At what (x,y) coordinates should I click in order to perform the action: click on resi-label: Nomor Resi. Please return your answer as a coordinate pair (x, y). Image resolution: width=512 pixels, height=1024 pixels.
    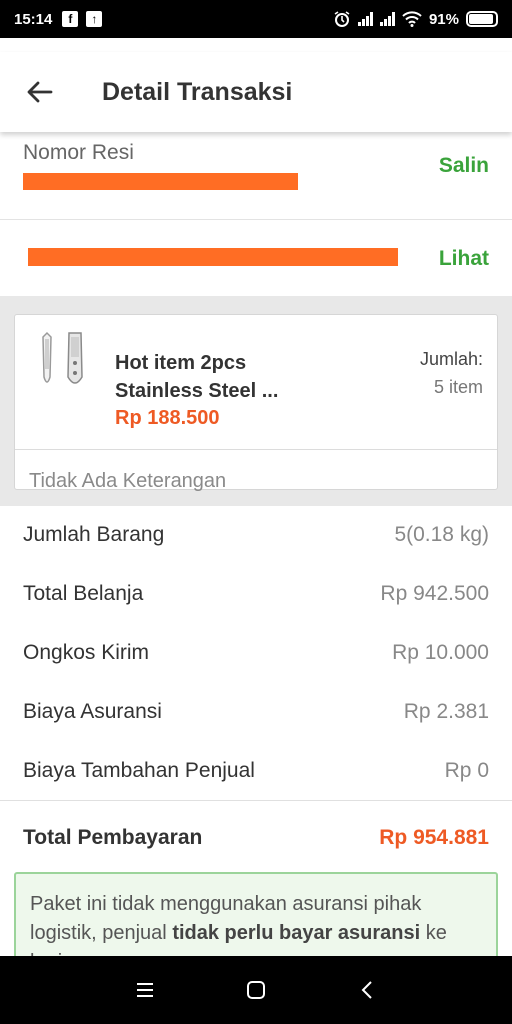
    Looking at the image, I should click on (78, 152).